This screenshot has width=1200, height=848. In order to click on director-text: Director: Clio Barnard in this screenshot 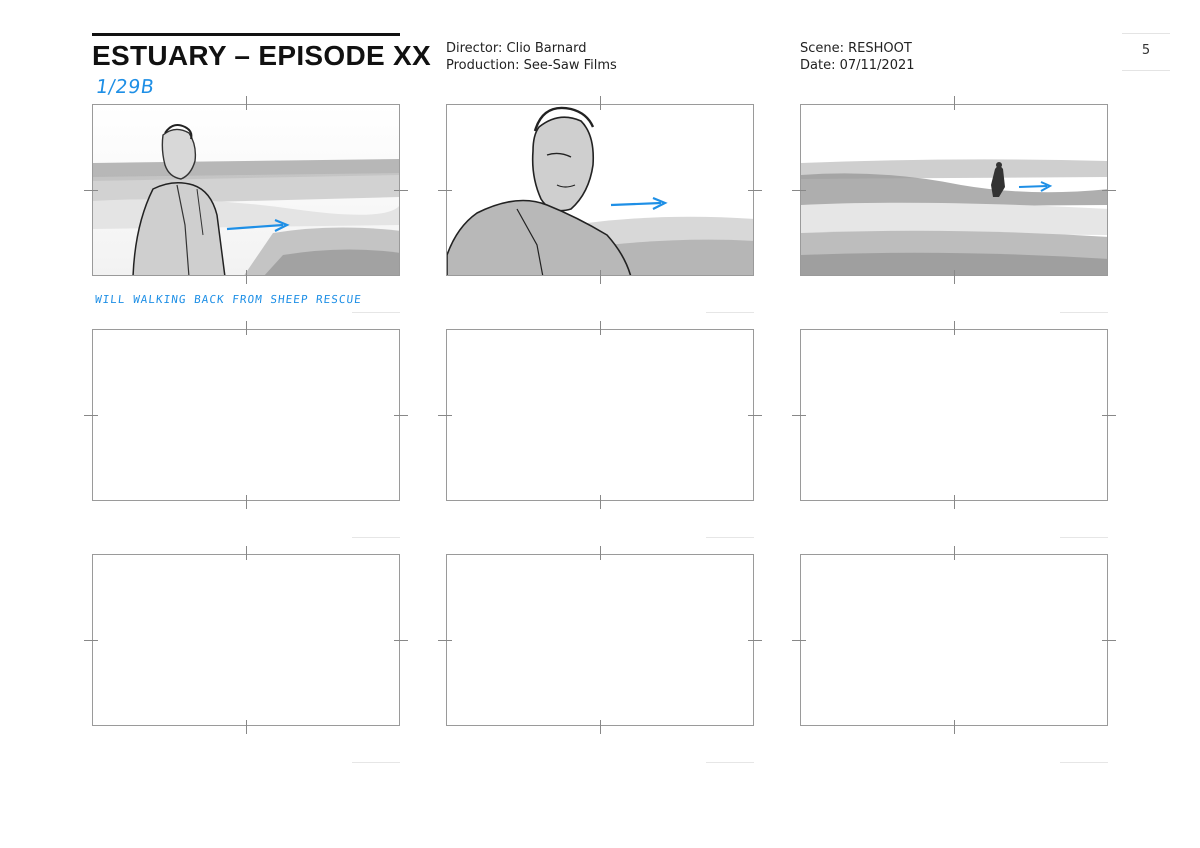, I will do `click(516, 48)`.